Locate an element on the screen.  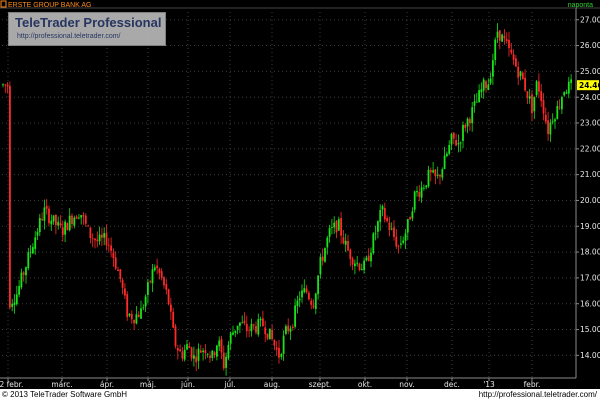
logo-url: http://professional.teletrader.com/ is located at coordinates (69, 36).